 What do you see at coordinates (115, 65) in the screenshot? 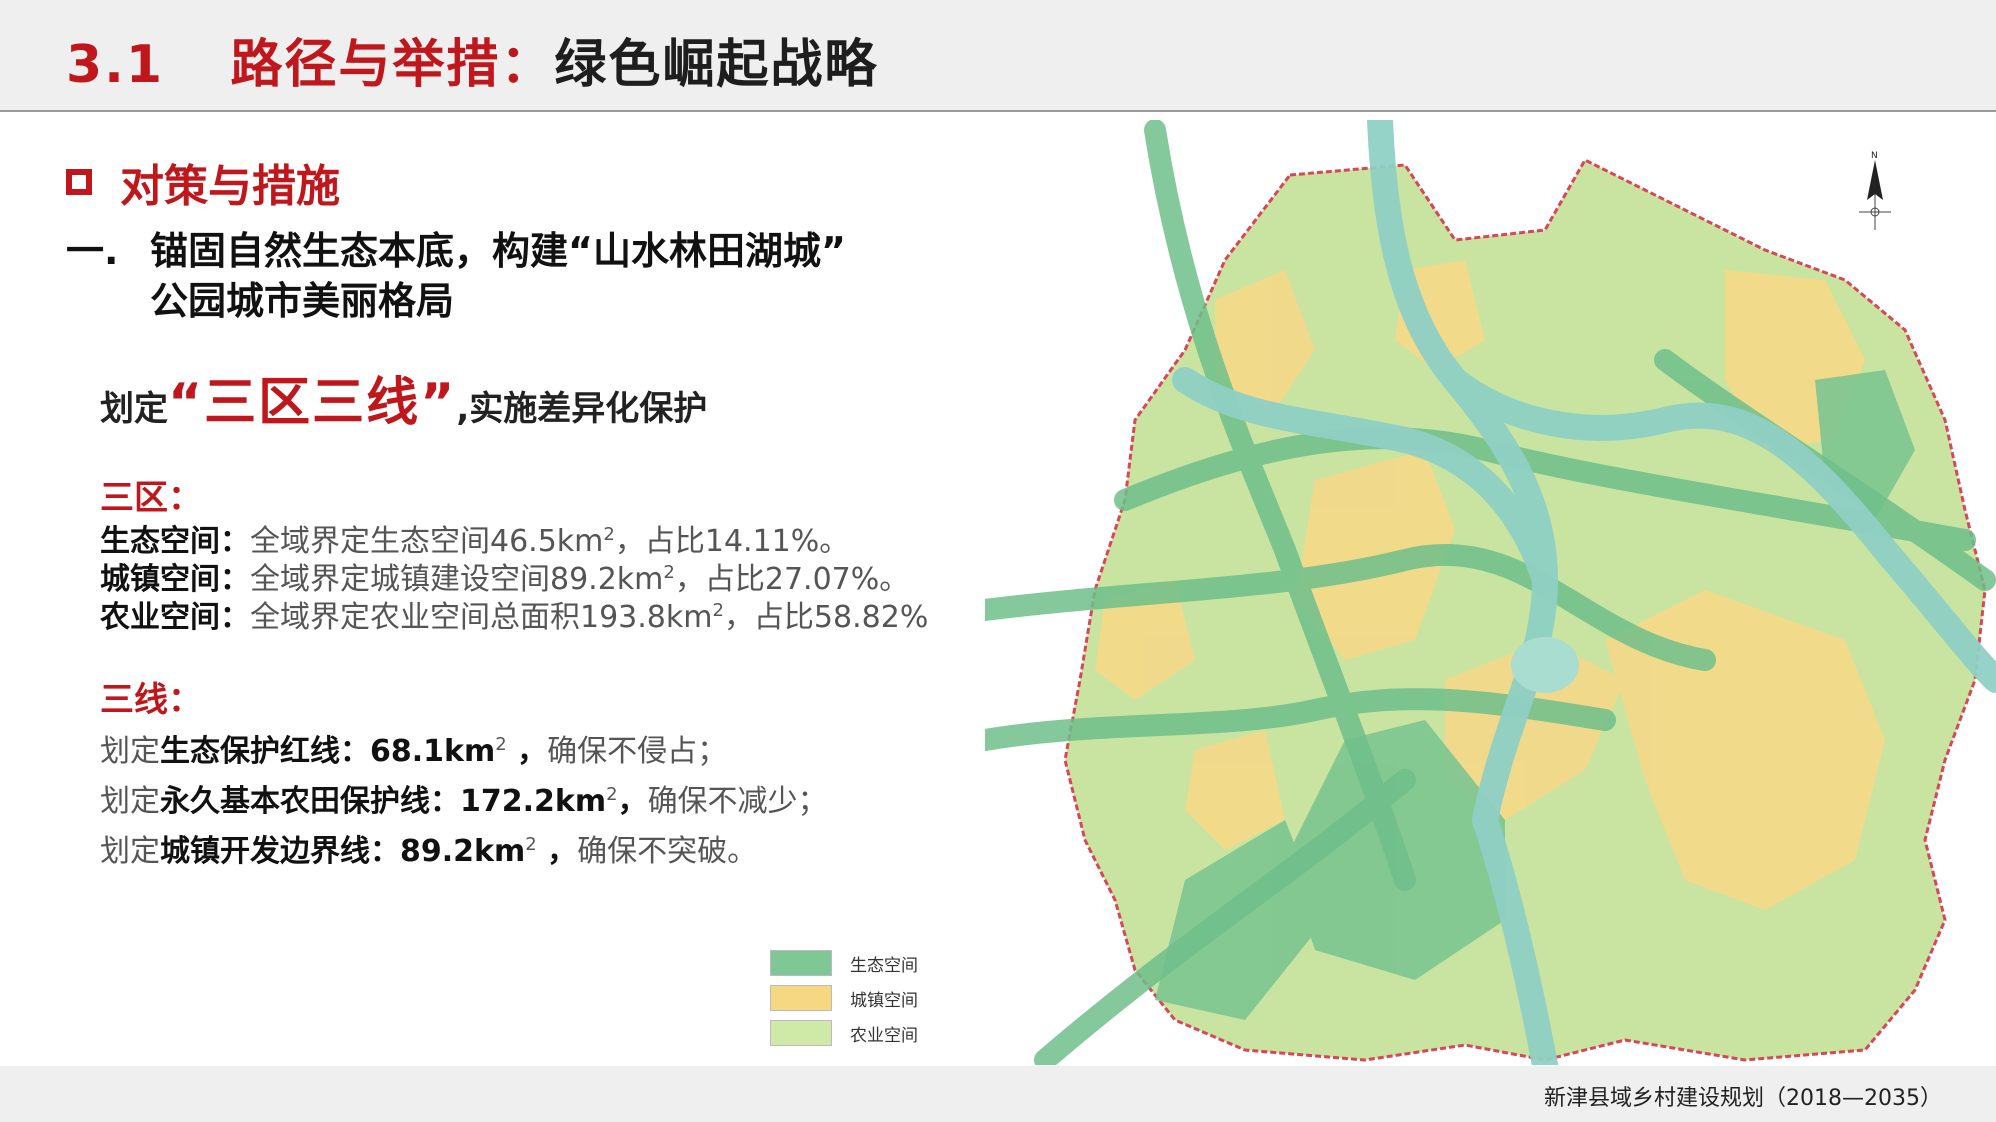
I see `section-number: 3.1` at bounding box center [115, 65].